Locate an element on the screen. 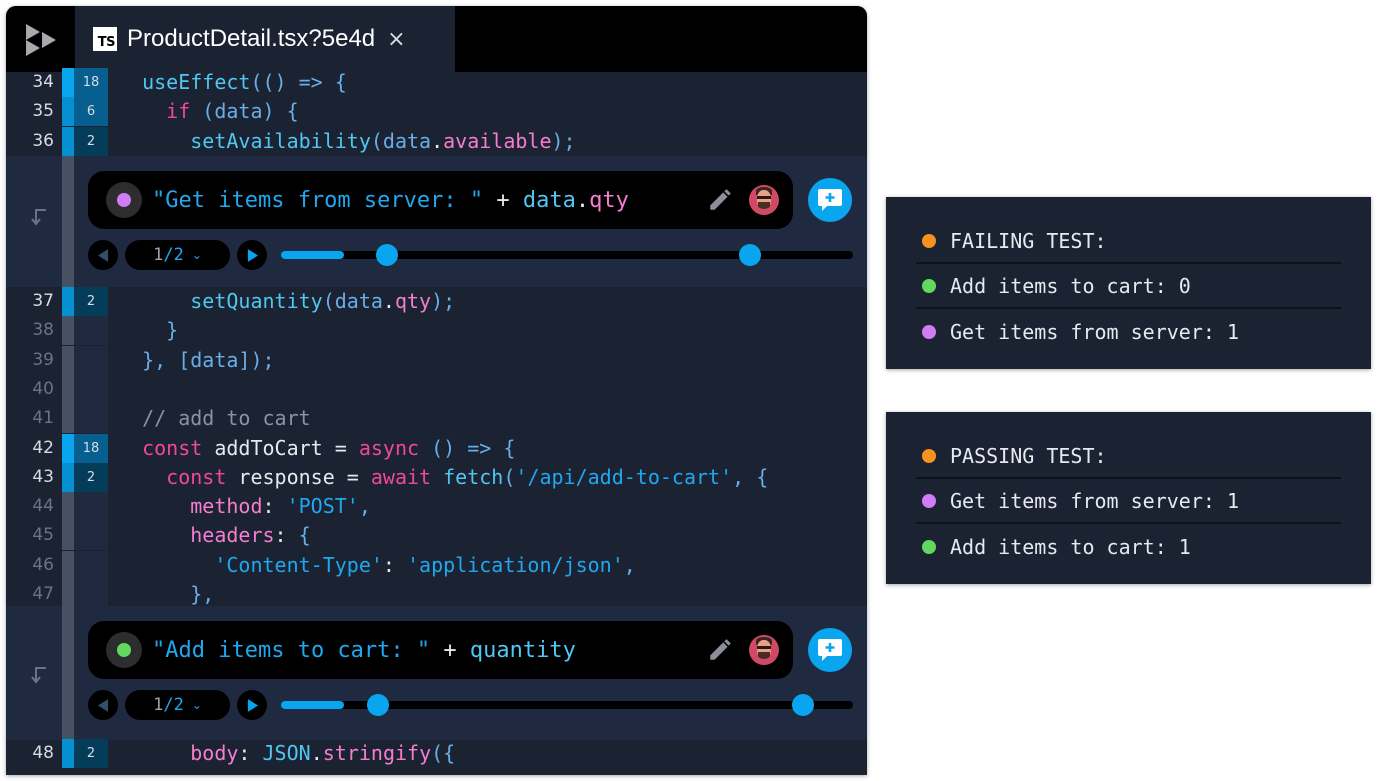 Image resolution: width=1377 pixels, height=781 pixels. code-token: , { is located at coordinates (750, 476).